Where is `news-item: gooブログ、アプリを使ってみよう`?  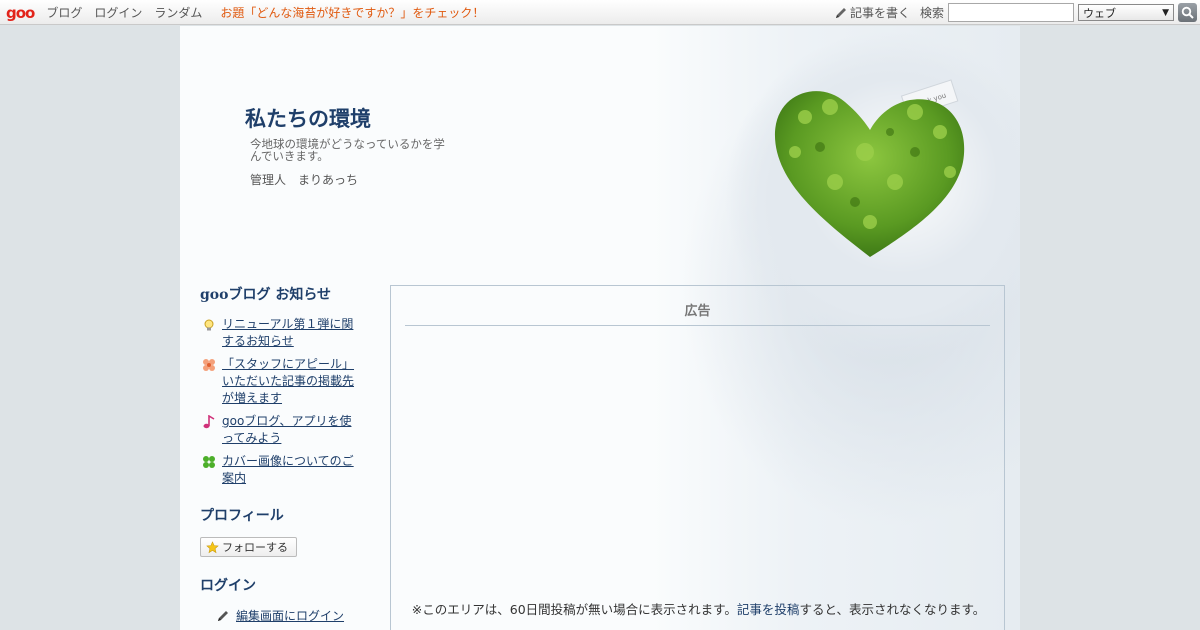 news-item: gooブログ、アプリを使ってみよう is located at coordinates (280, 430).